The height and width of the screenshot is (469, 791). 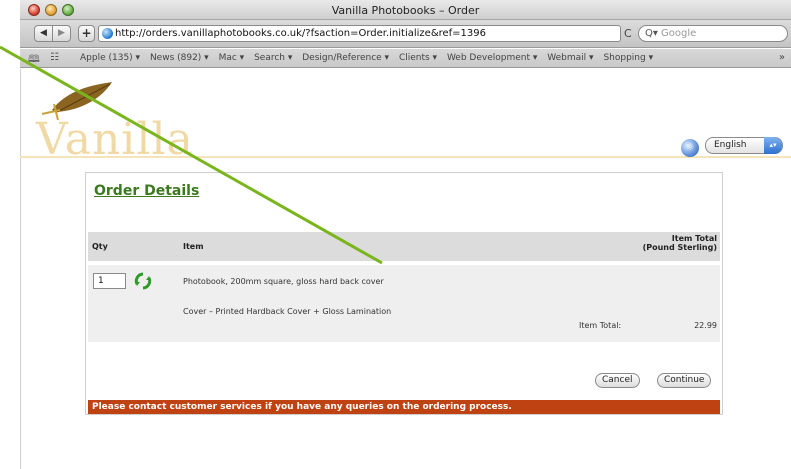 What do you see at coordinates (232, 58) in the screenshot?
I see `bookmark-mac: Mac ▾` at bounding box center [232, 58].